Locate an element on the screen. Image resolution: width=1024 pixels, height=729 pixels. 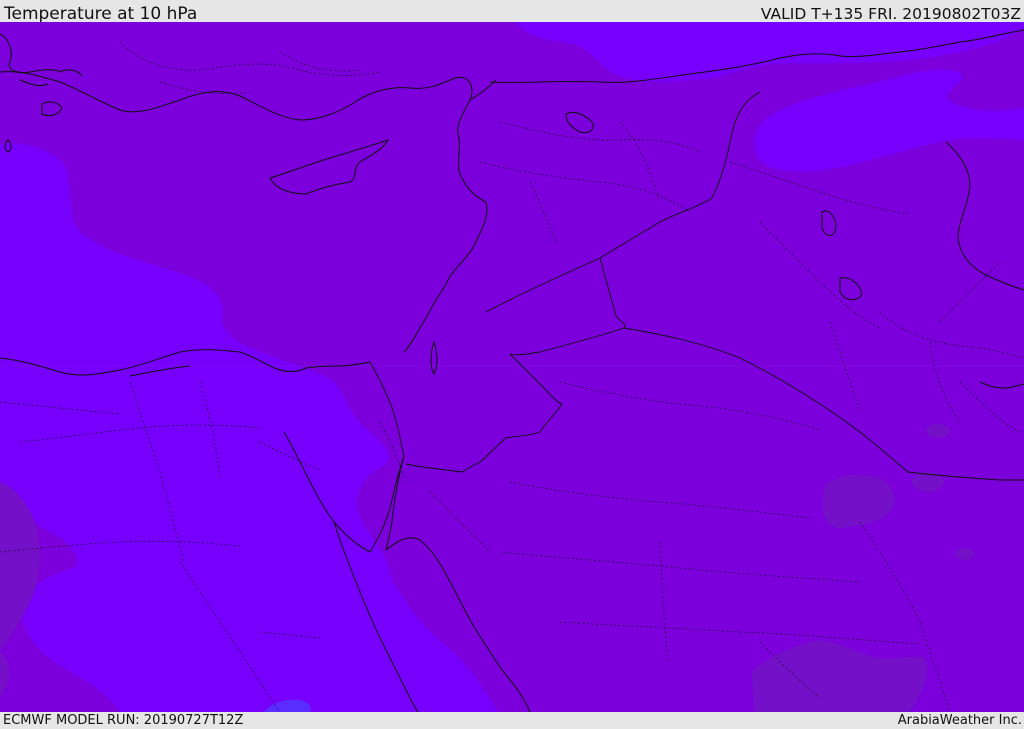
credit-label: ArabiaWeather Inc. is located at coordinates (959, 720).